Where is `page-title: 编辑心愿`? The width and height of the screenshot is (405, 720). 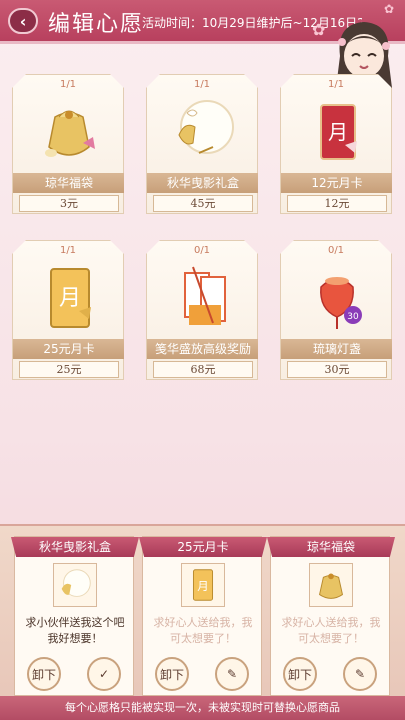
page-title: 编辑心愿 is located at coordinates (96, 24).